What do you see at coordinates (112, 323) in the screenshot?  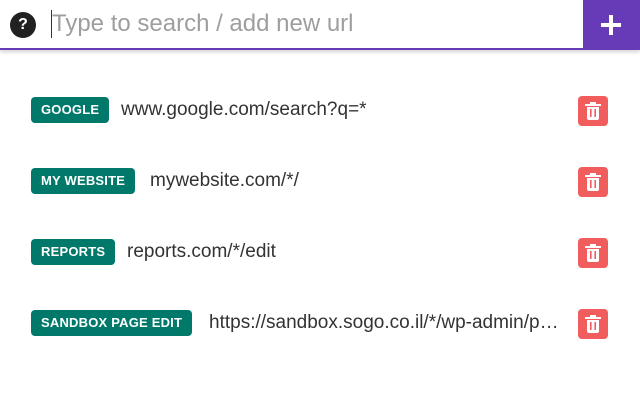 I see `tag-badge: SANDBOX PAGE EDIT` at bounding box center [112, 323].